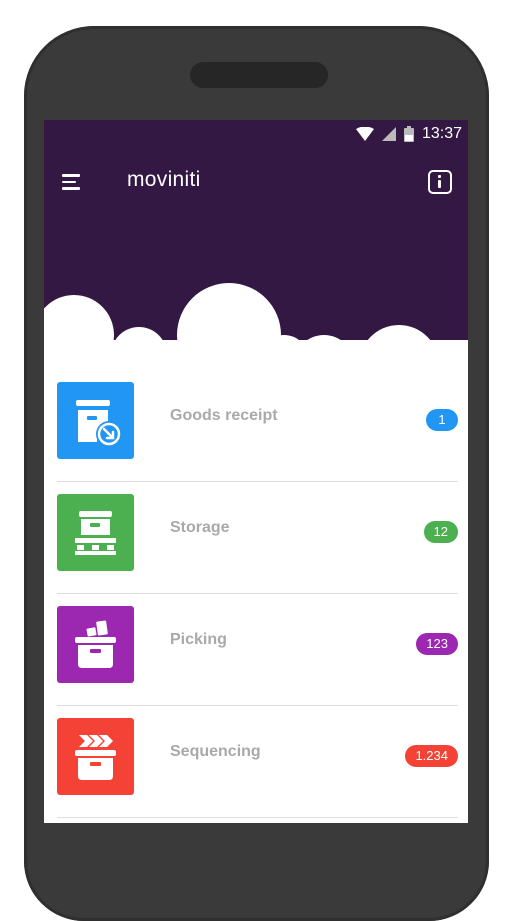 The width and height of the screenshot is (510, 921). What do you see at coordinates (215, 751) in the screenshot?
I see `menu-item-label: Sequencing` at bounding box center [215, 751].